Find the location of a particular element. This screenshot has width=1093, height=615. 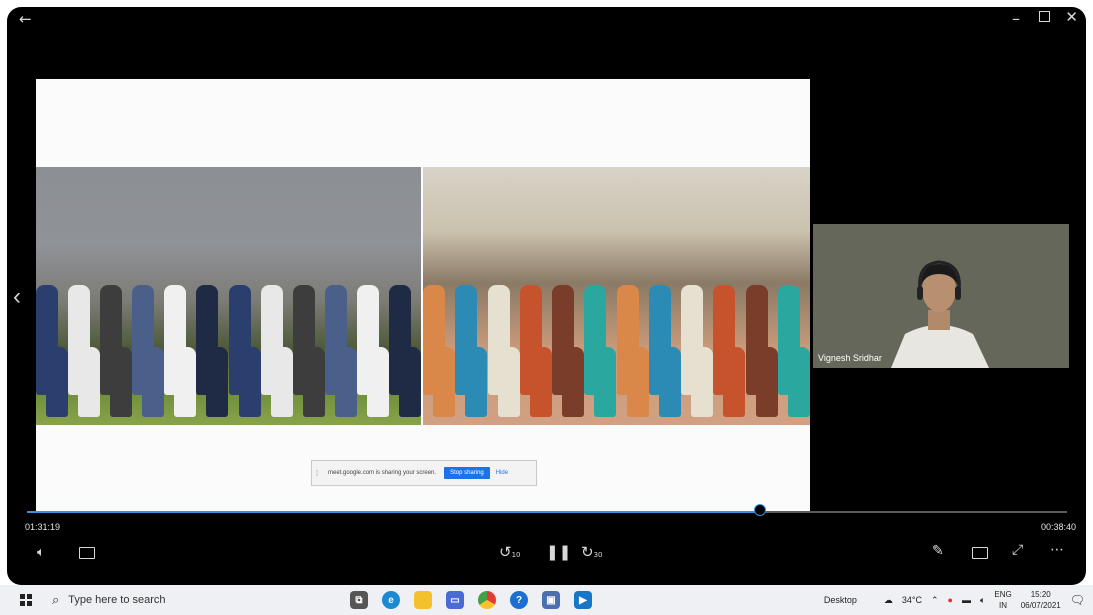

volume-icon: 🔈︎ is located at coordinates (41, 552).